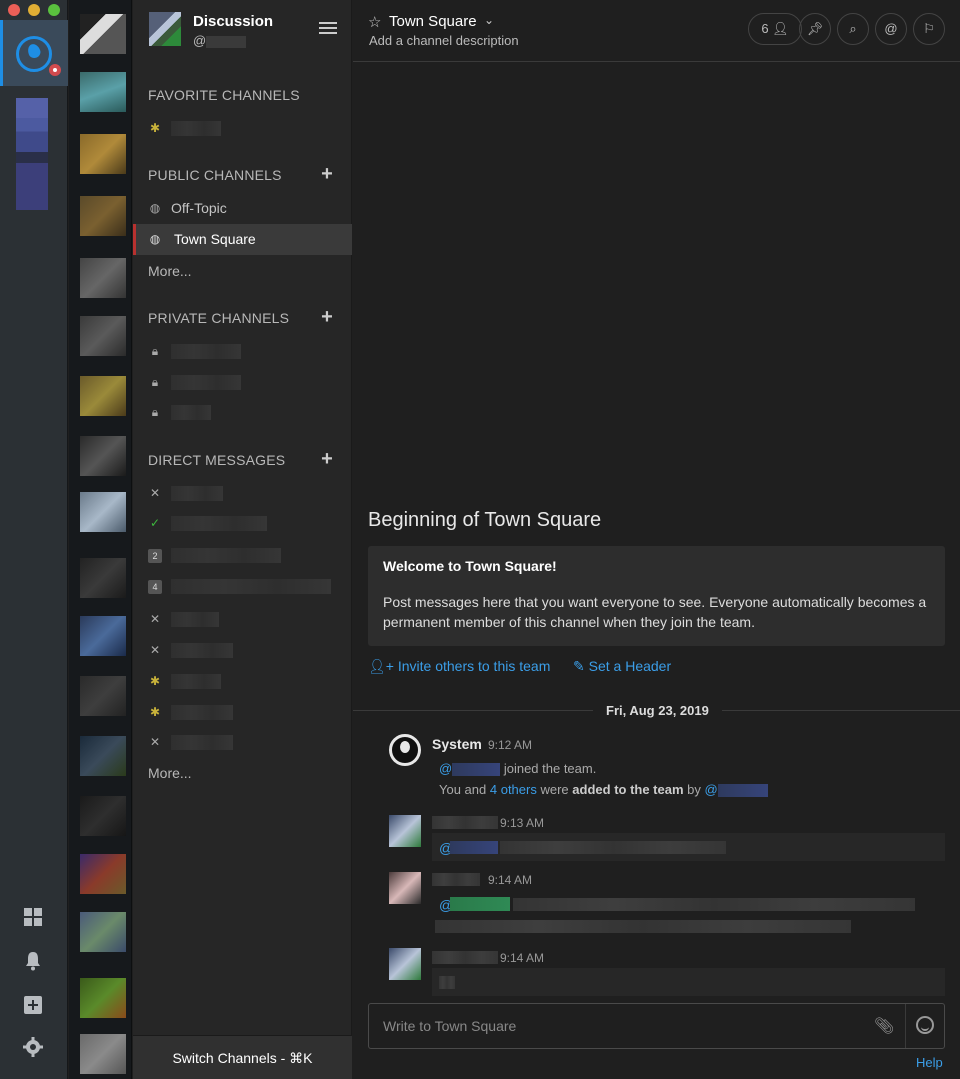  What do you see at coordinates (853, 29) in the screenshot?
I see `search-icon: ⌕` at bounding box center [853, 29].